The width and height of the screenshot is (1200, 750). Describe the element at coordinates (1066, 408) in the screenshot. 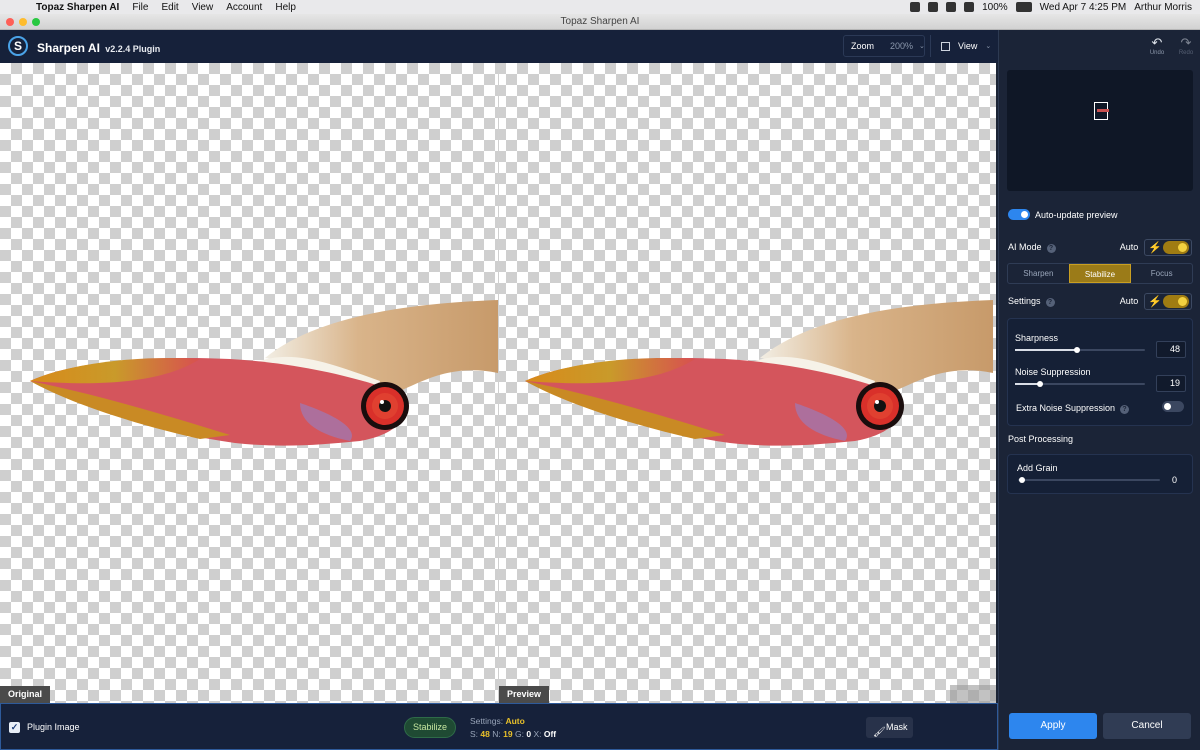

I see `extra-noise-label: Extra Noise Suppression` at that location.